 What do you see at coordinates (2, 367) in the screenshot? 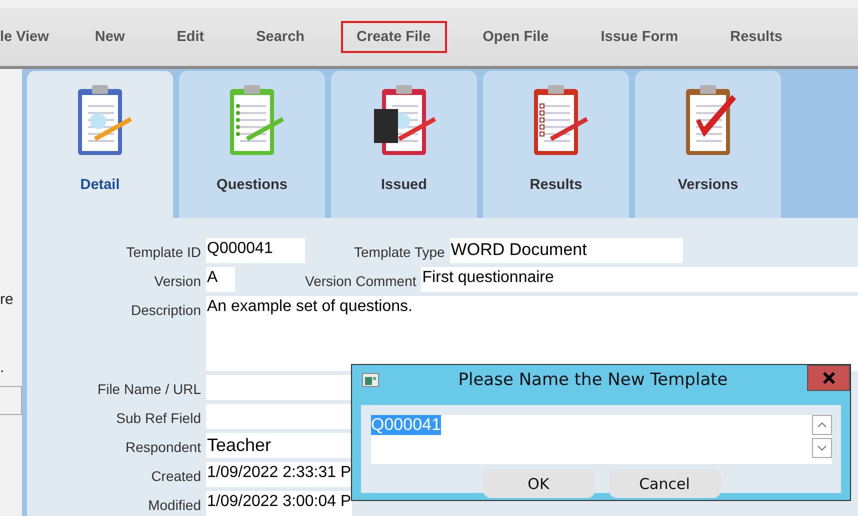
I see `side-text: .` at bounding box center [2, 367].